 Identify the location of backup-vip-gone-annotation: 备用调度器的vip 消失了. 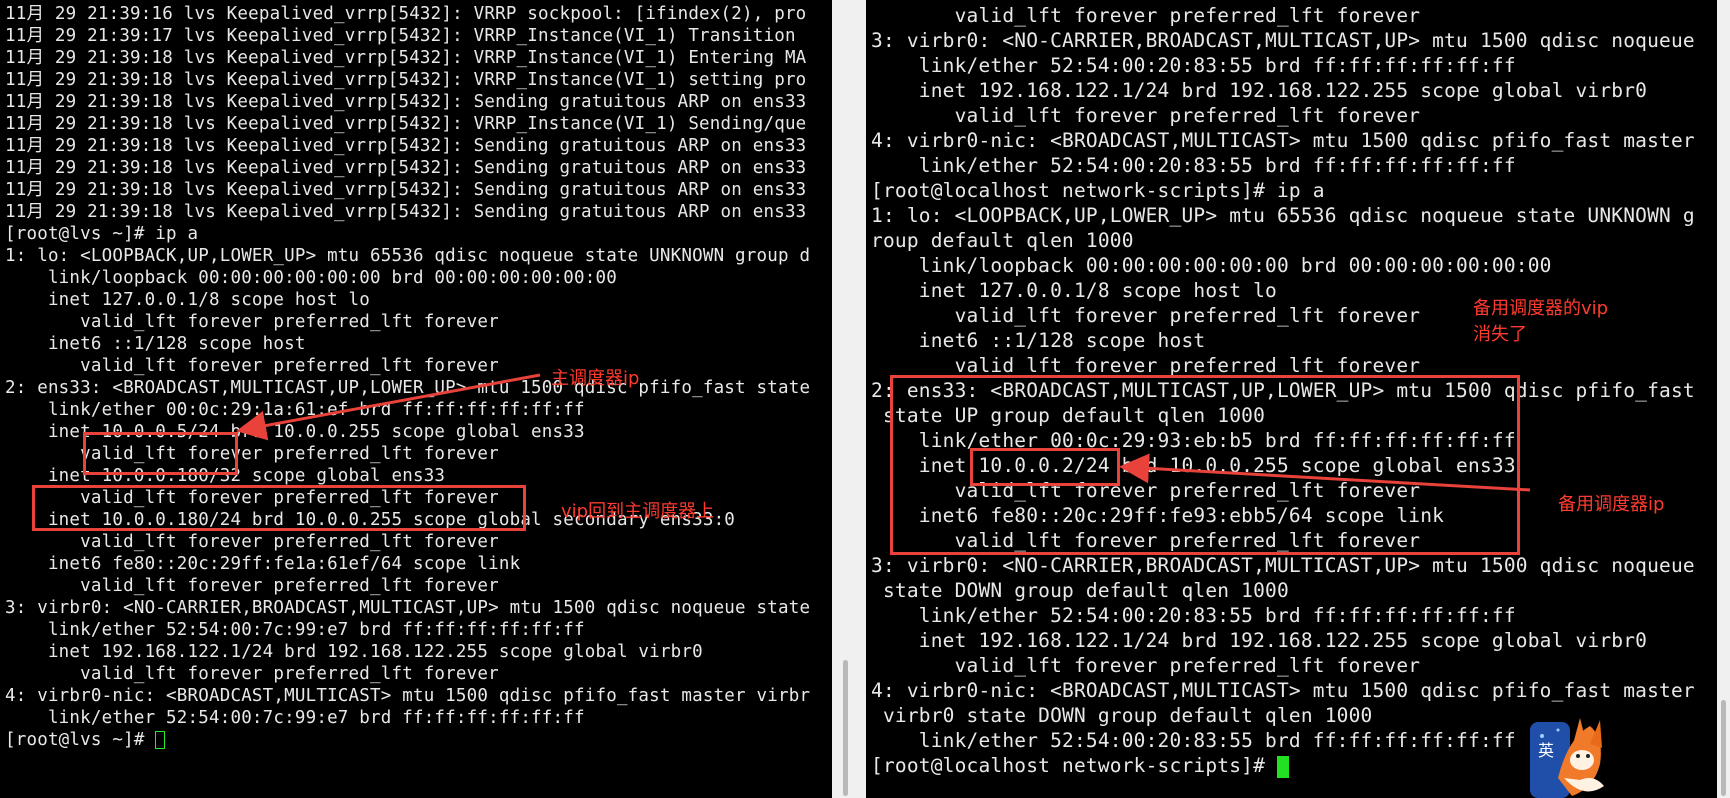
(1541, 321).